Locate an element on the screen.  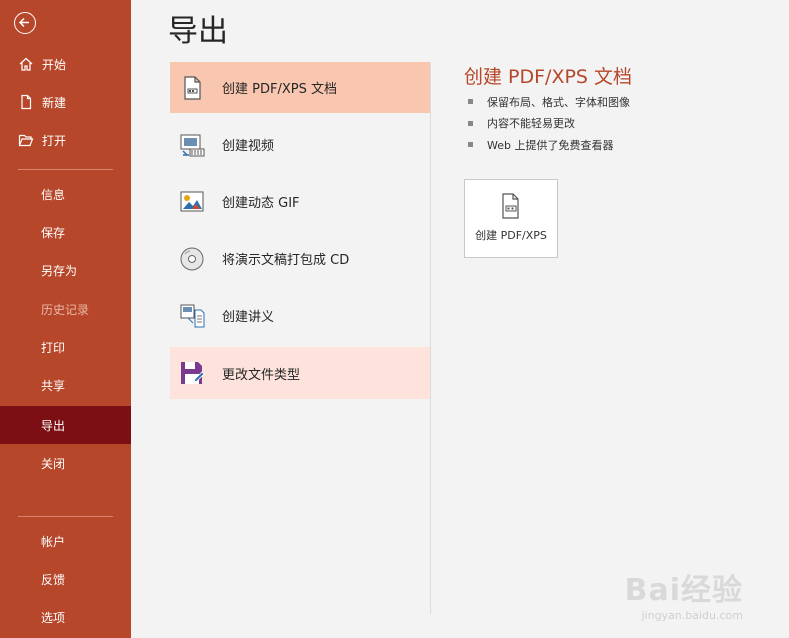
export-option-pdf: 创建 PDF/XPS 文档 is located at coordinates (300, 87).